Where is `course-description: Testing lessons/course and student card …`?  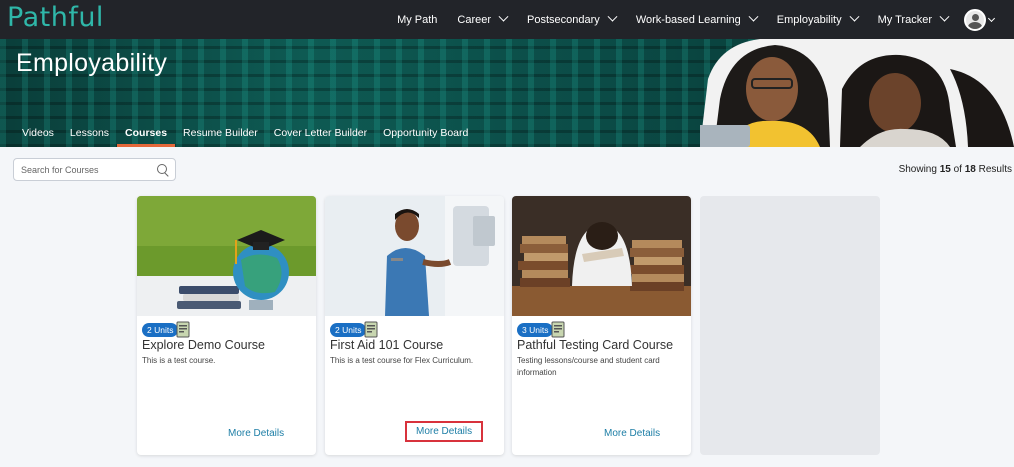 course-description: Testing lessons/course and student card … is located at coordinates (588, 366).